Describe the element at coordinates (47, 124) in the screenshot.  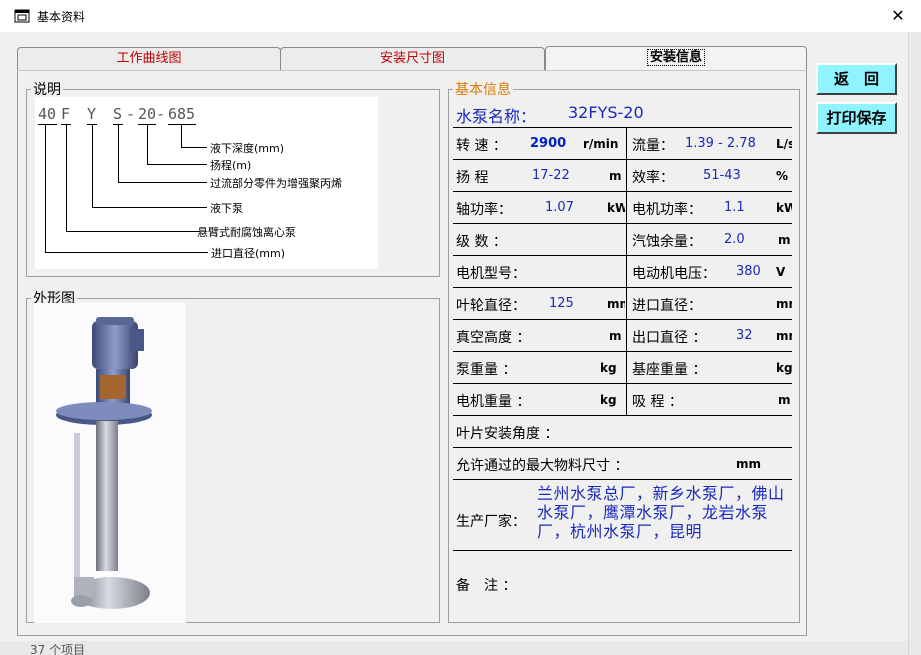
I see `underline-inlet` at that location.